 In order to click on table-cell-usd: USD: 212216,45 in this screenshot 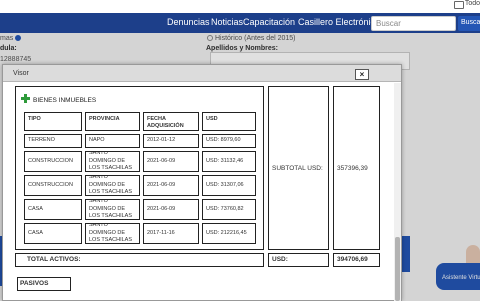, I will do `click(229, 233)`.